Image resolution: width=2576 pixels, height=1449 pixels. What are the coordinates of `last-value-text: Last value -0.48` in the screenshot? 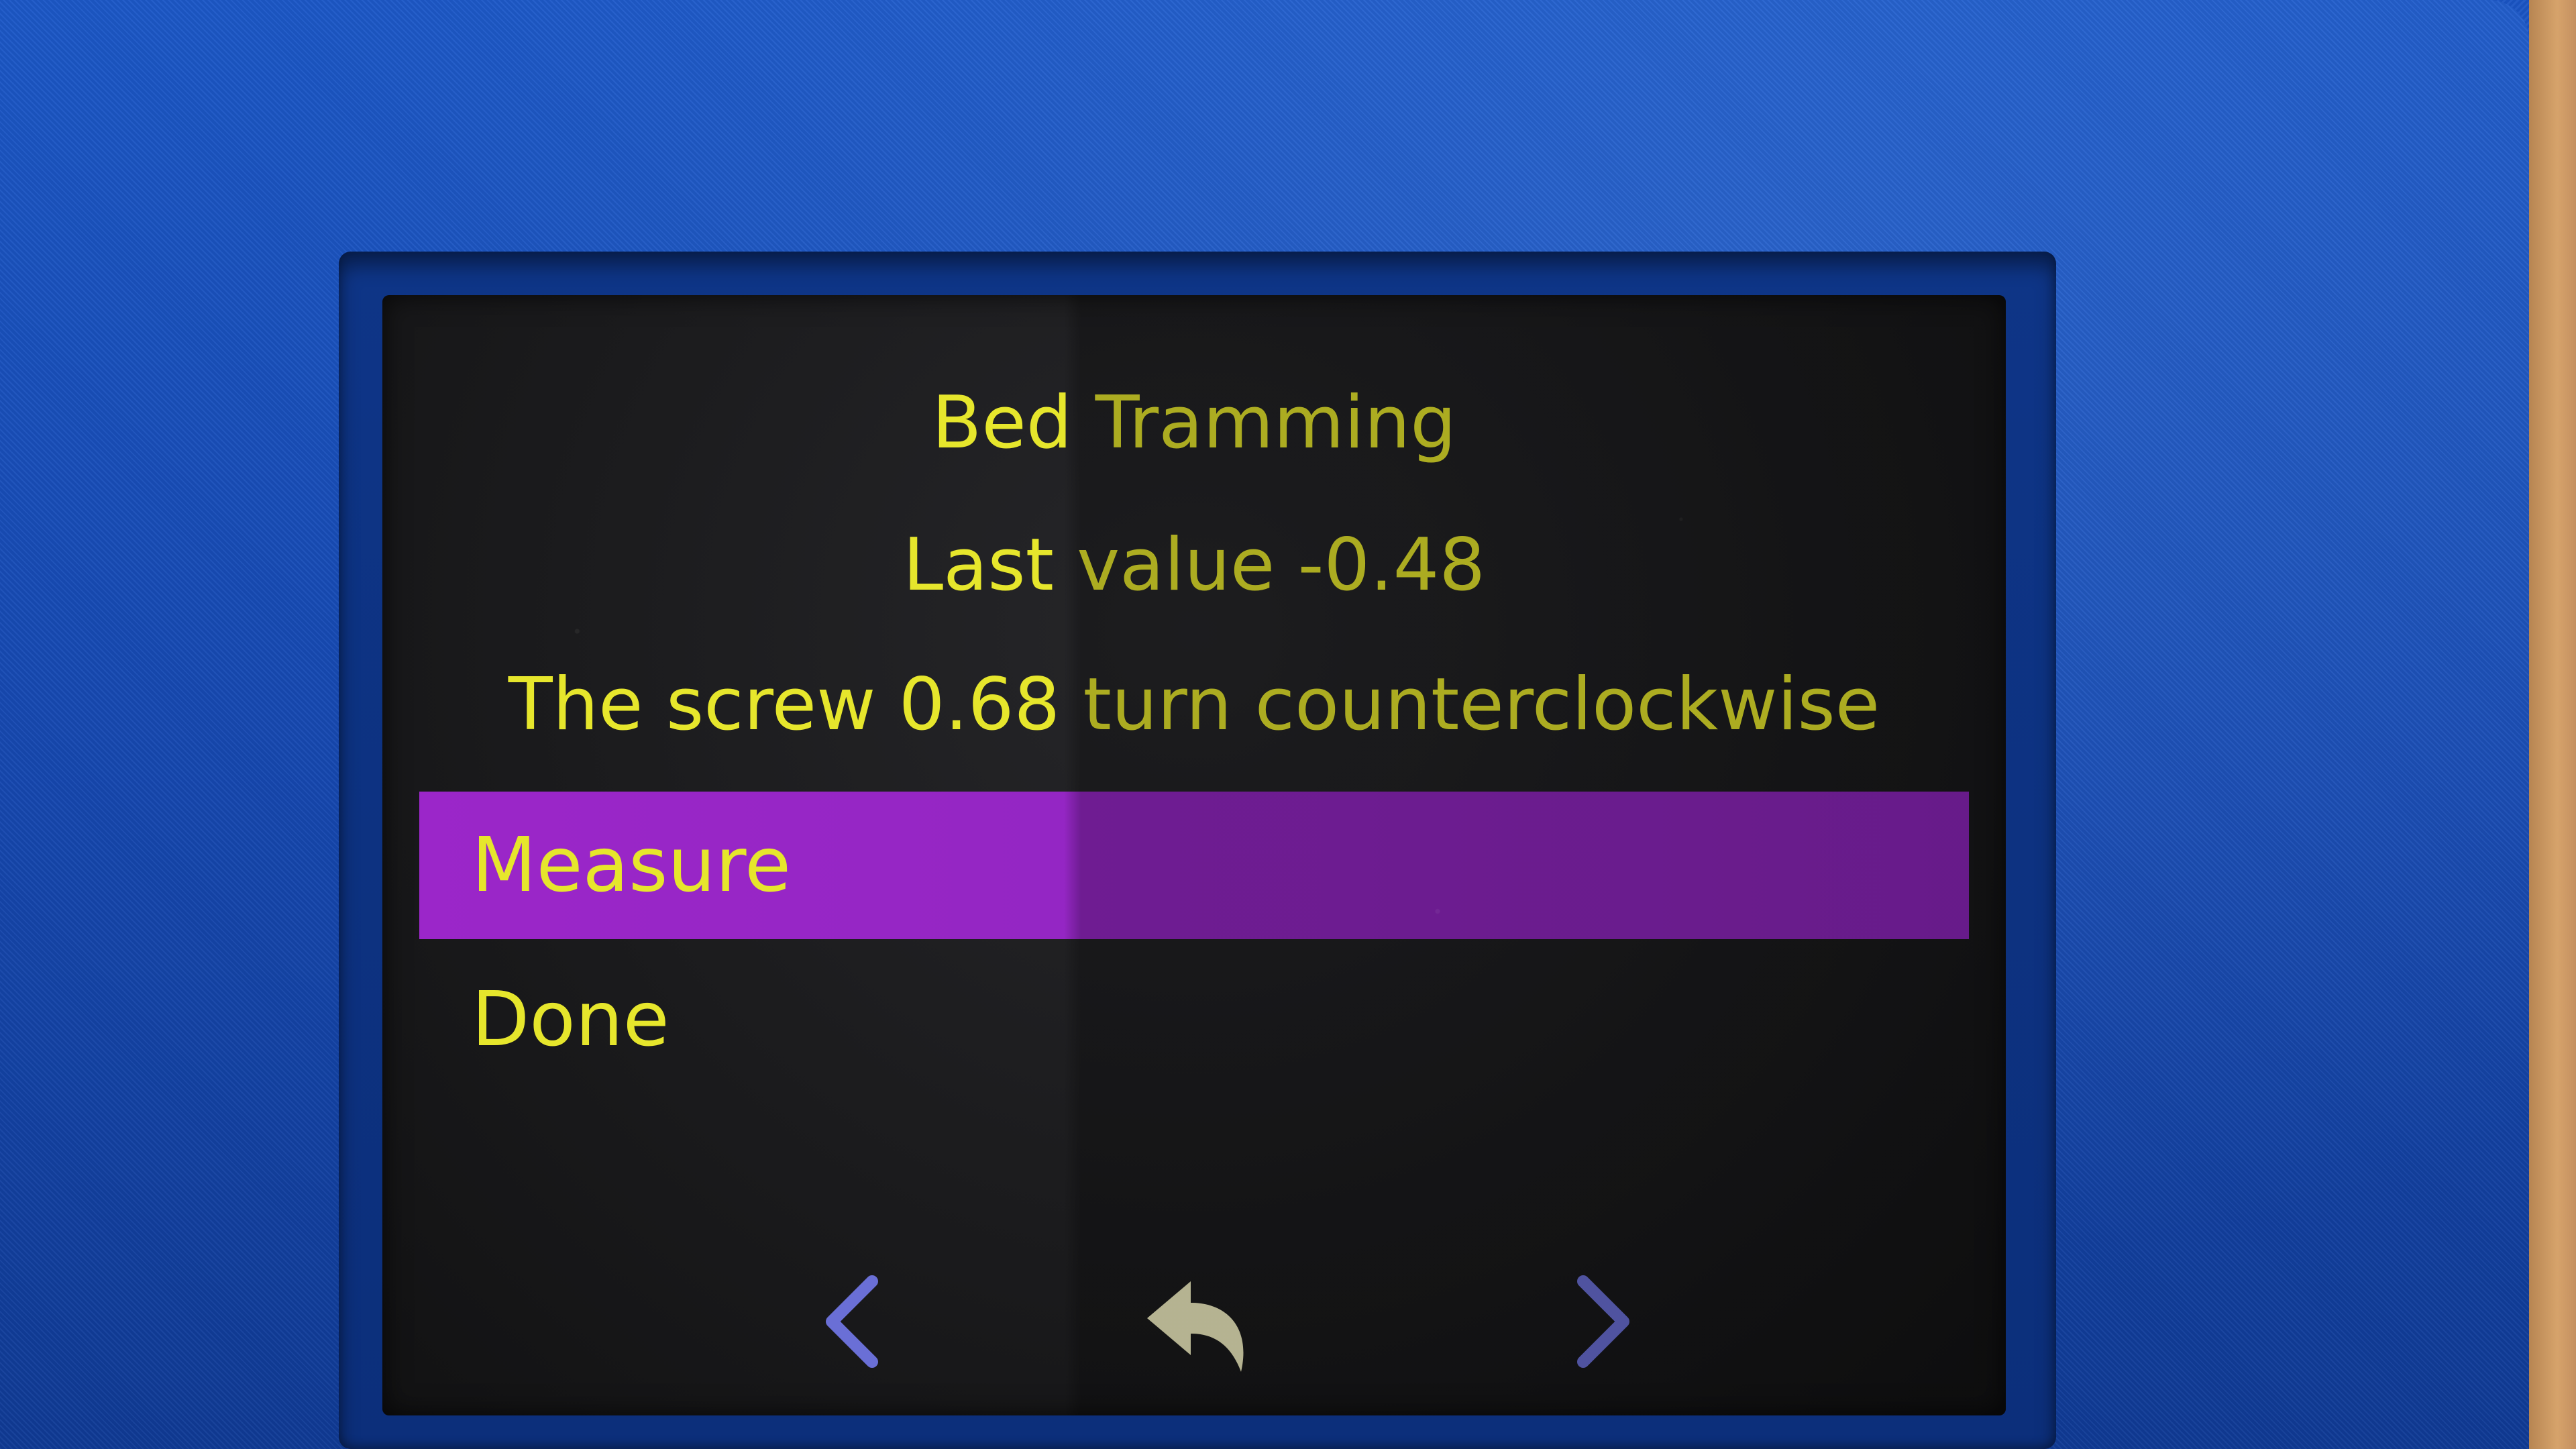 It's located at (1194, 565).